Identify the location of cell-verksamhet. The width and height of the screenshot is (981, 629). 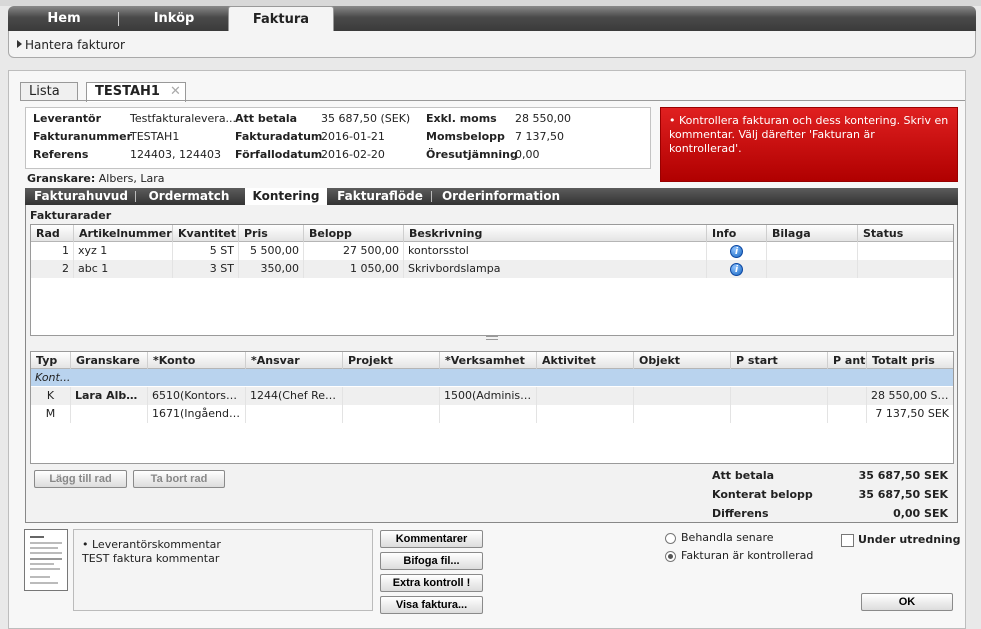
(488, 414).